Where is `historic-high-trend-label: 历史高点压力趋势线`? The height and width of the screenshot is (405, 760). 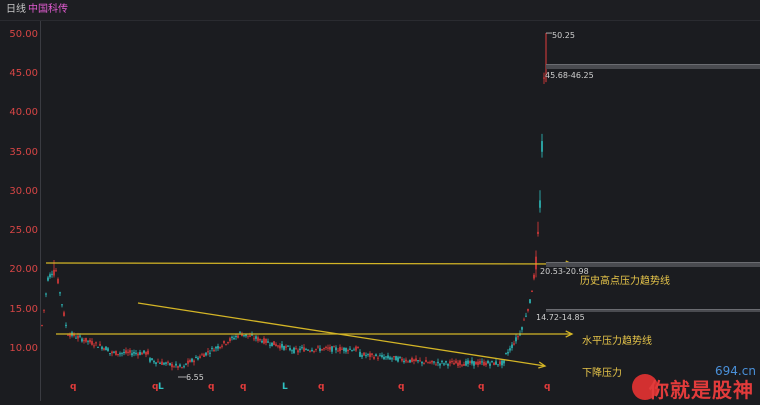 historic-high-trend-label: 历史高点压力趋势线 is located at coordinates (625, 281).